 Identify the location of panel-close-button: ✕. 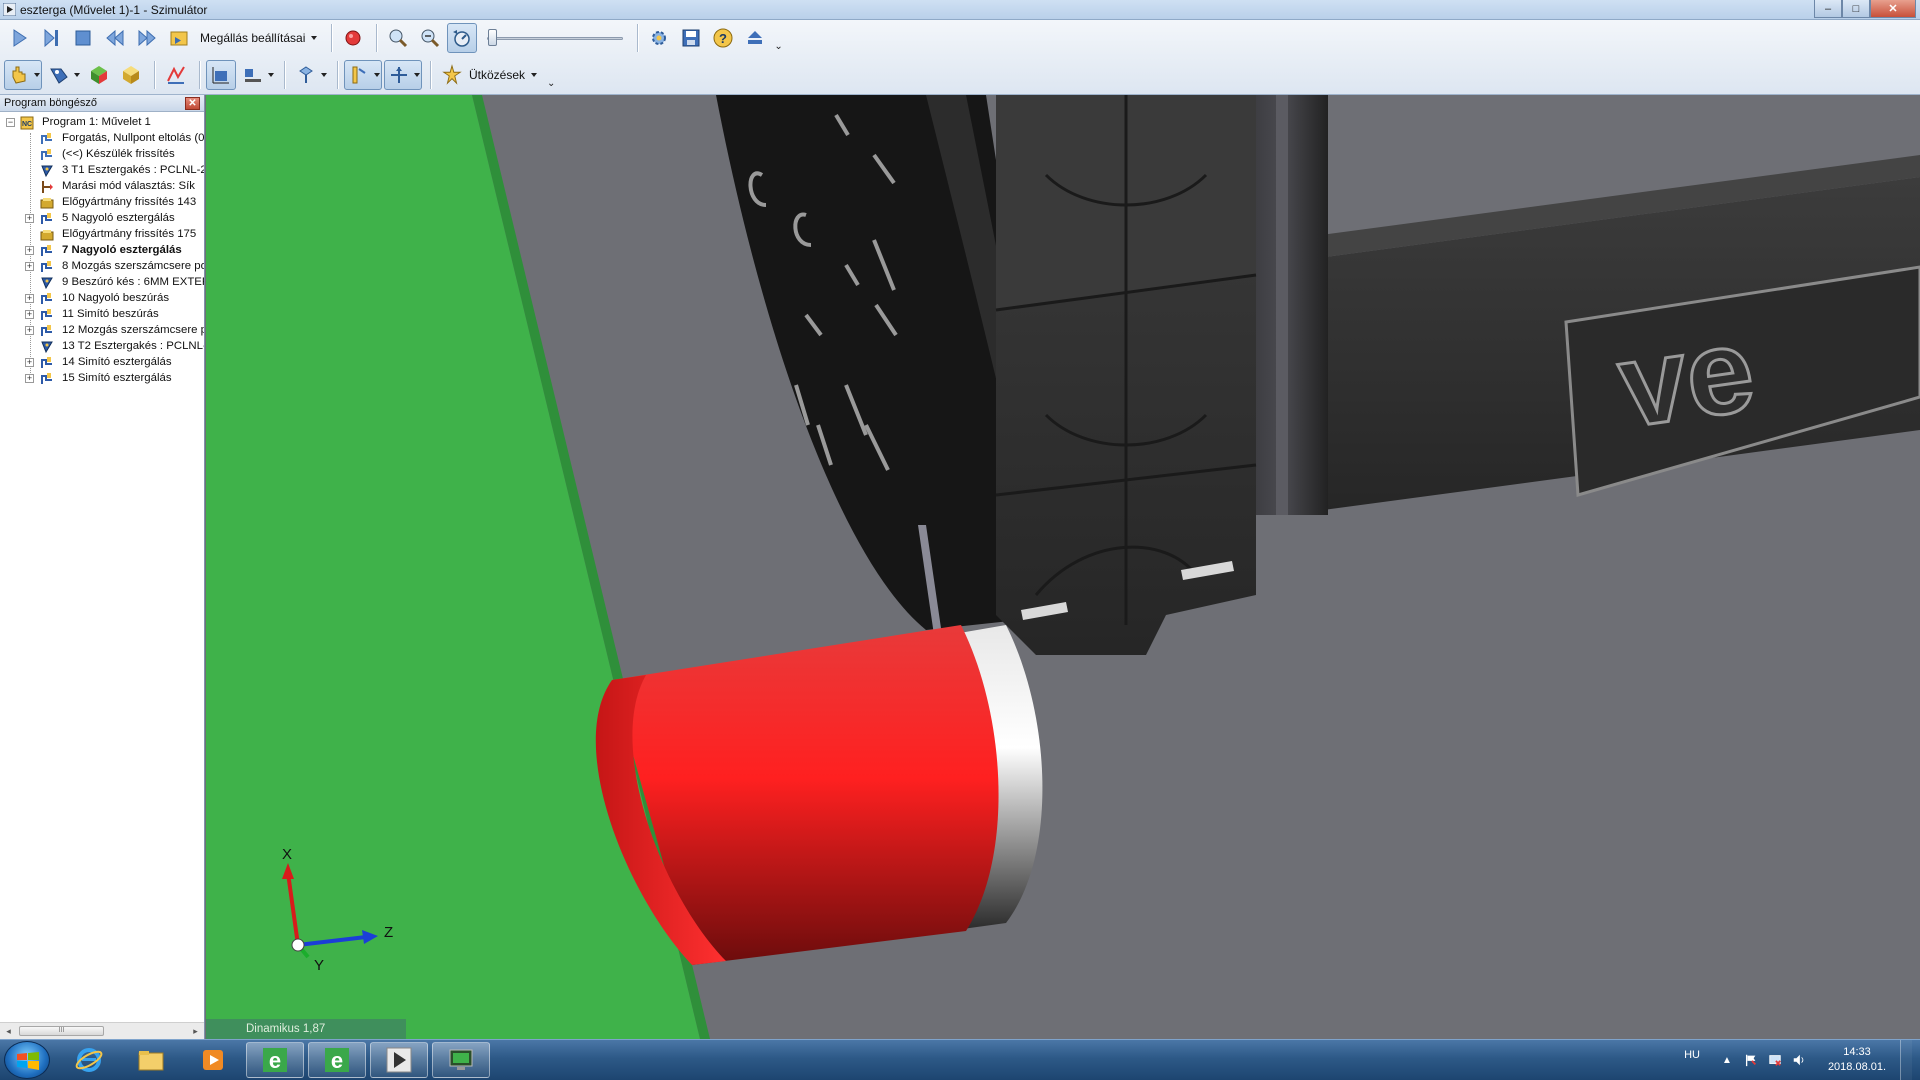
(192, 103).